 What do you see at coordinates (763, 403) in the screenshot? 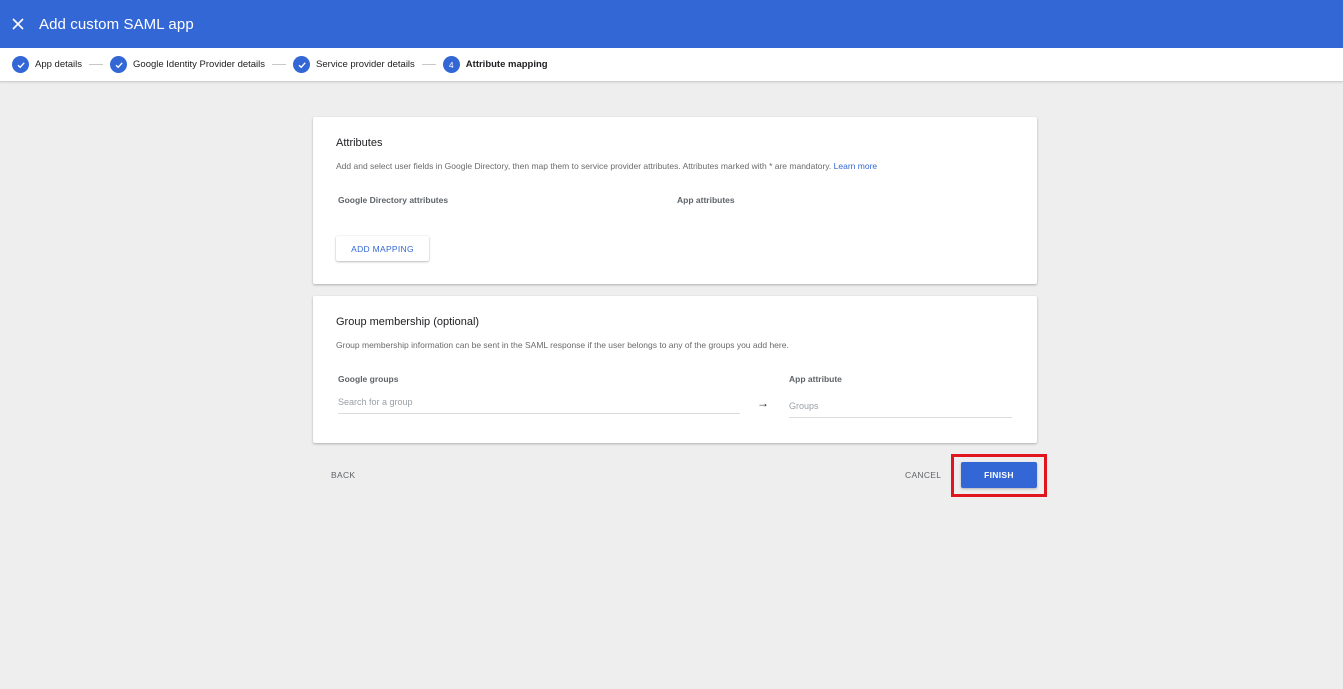
I see `arrow-right-icon: →` at bounding box center [763, 403].